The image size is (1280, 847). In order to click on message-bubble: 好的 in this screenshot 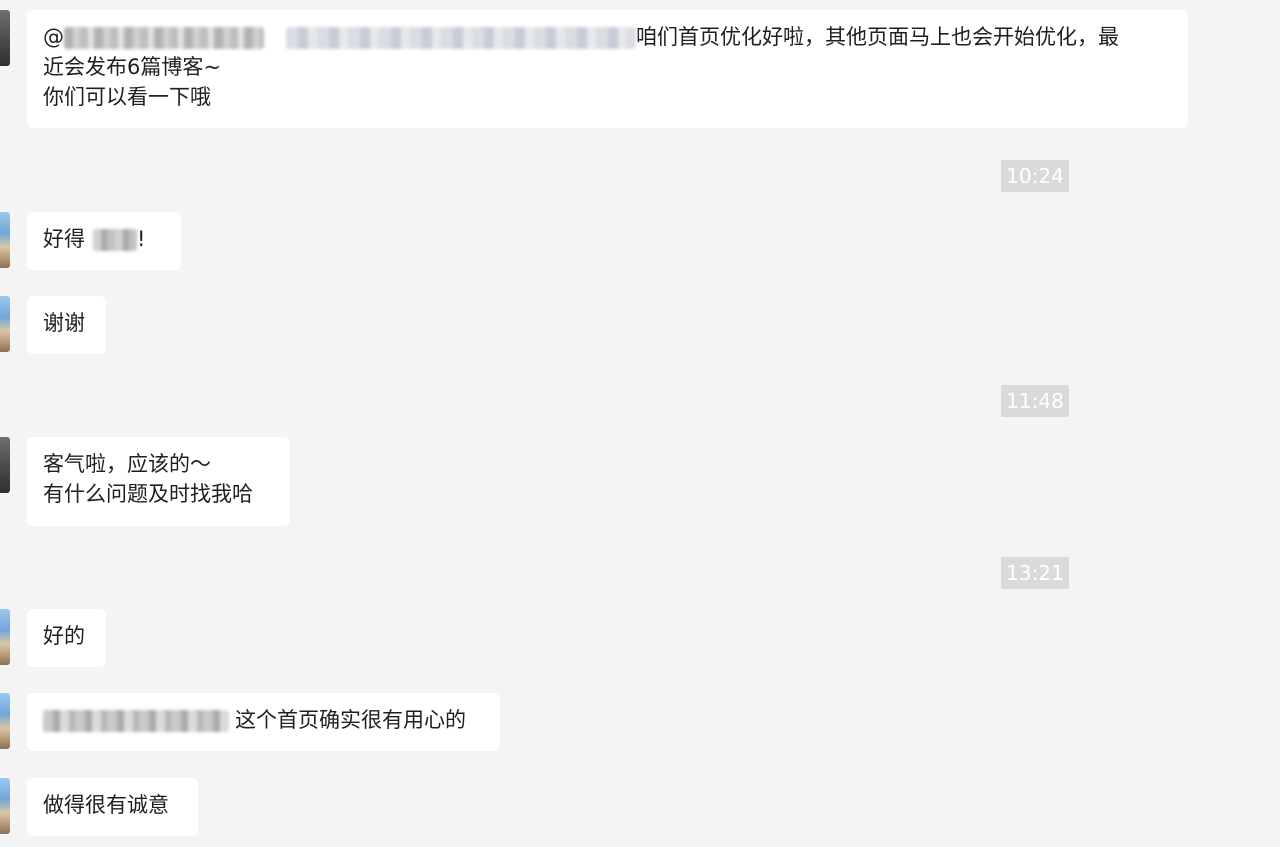, I will do `click(66, 638)`.